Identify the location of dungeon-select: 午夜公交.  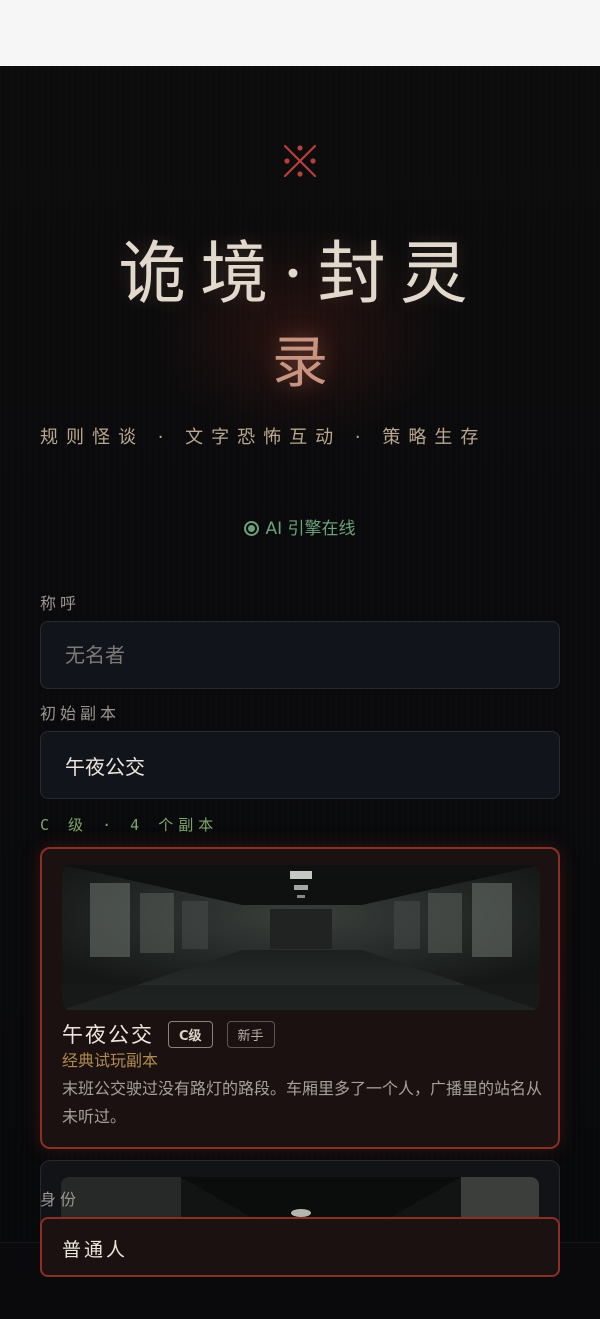
(300, 765).